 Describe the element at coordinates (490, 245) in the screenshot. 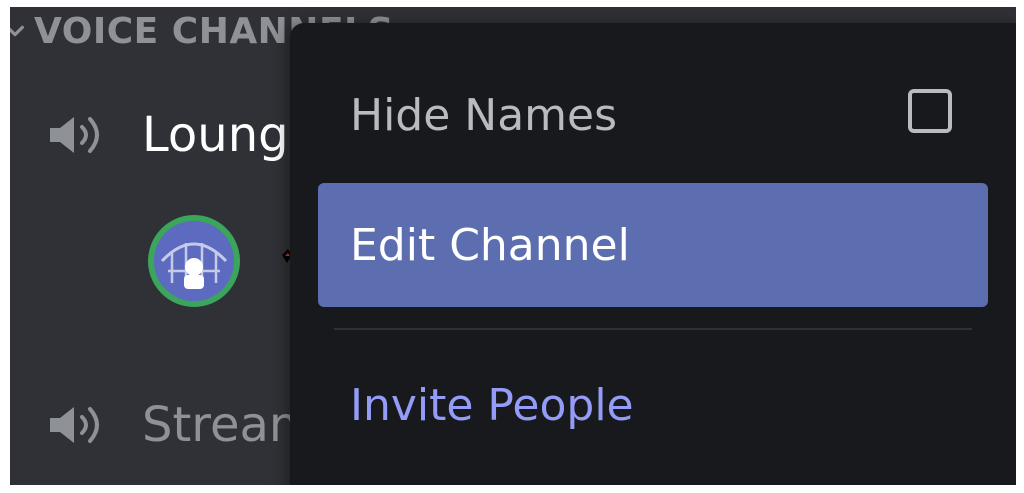

I see `menu-item-label: Edit Channel` at that location.